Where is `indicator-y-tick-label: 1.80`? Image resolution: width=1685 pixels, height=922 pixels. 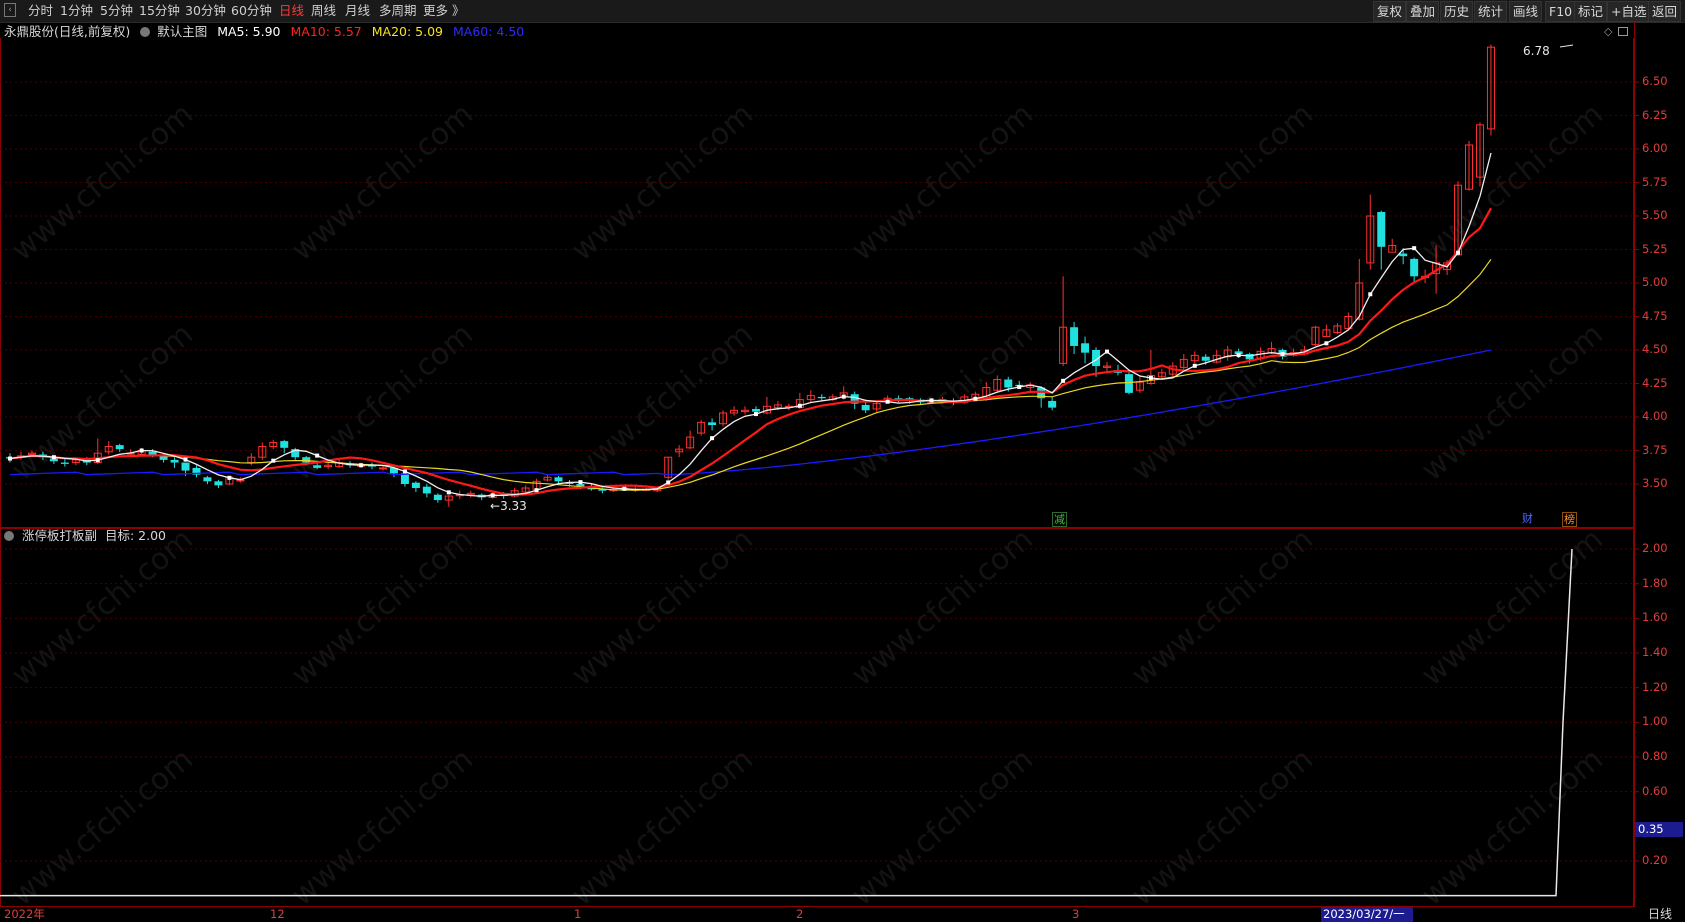 indicator-y-tick-label: 1.80 is located at coordinates (1655, 582).